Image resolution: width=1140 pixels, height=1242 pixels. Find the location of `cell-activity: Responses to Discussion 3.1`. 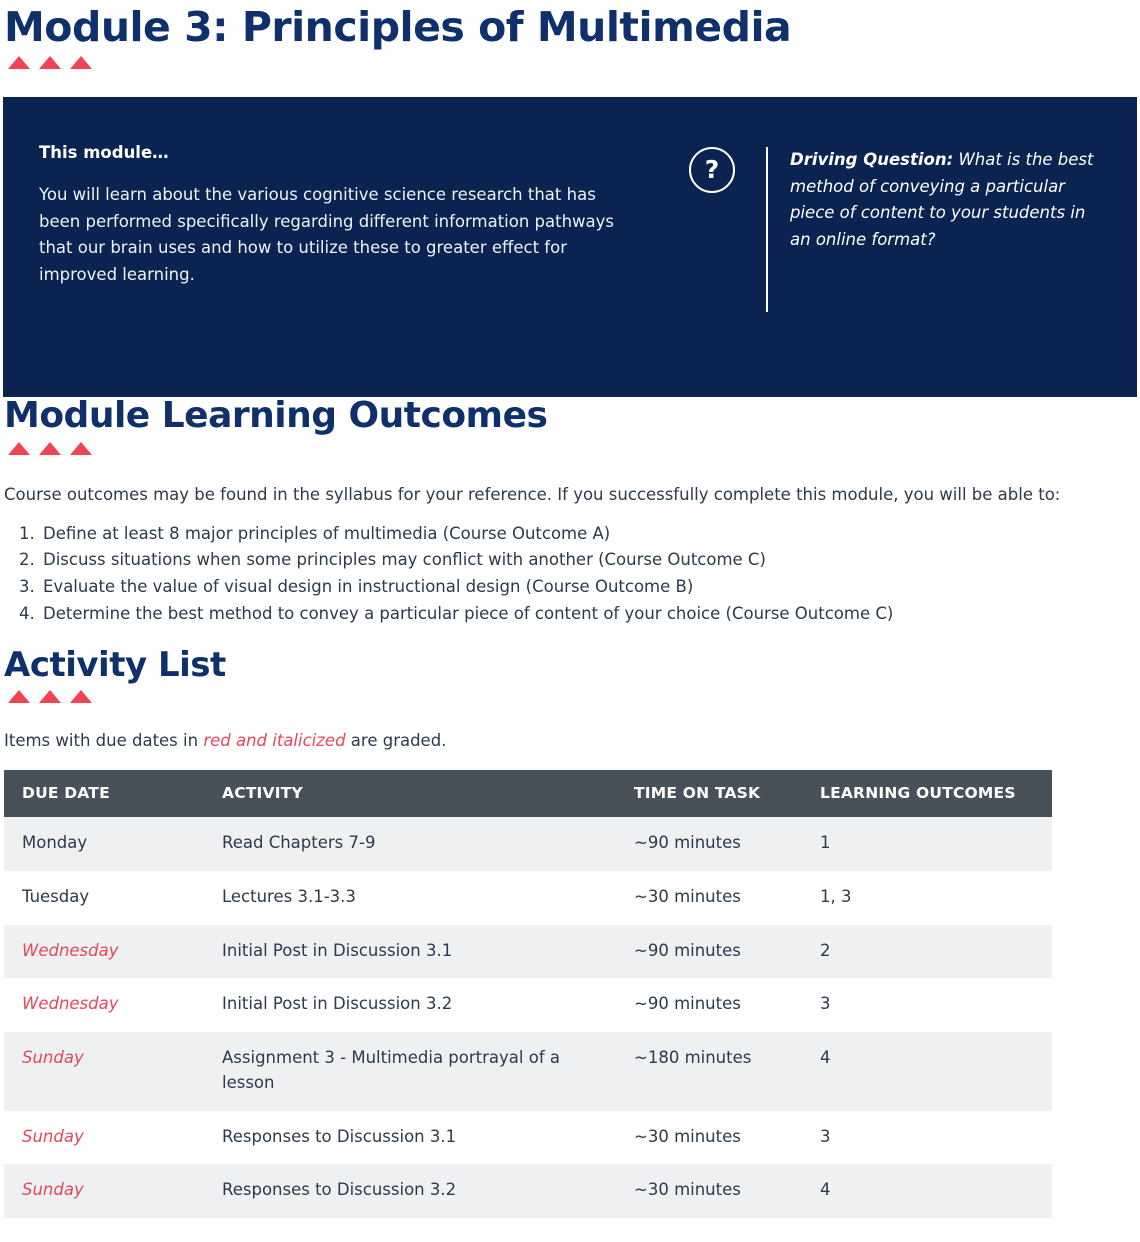

cell-activity: Responses to Discussion 3.1 is located at coordinates (410, 1137).